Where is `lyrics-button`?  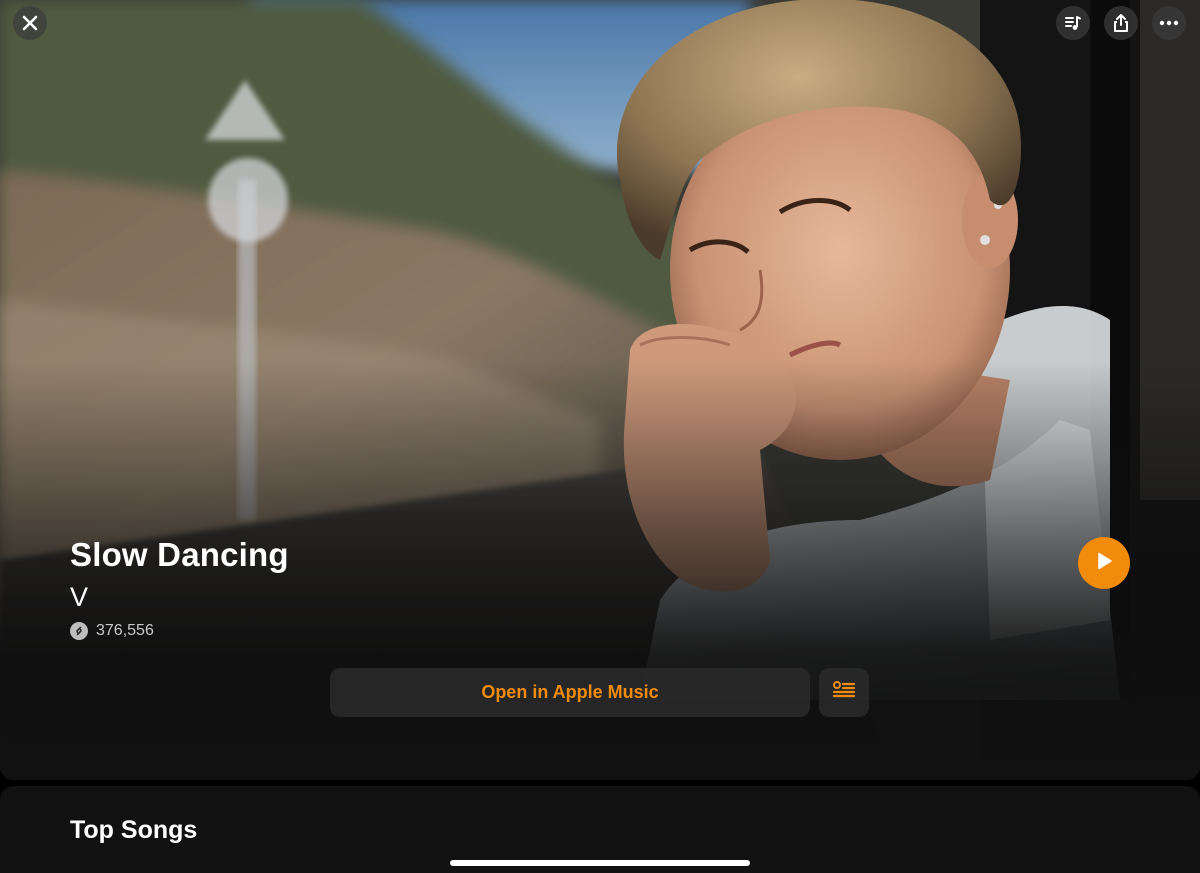
lyrics-button is located at coordinates (844, 692).